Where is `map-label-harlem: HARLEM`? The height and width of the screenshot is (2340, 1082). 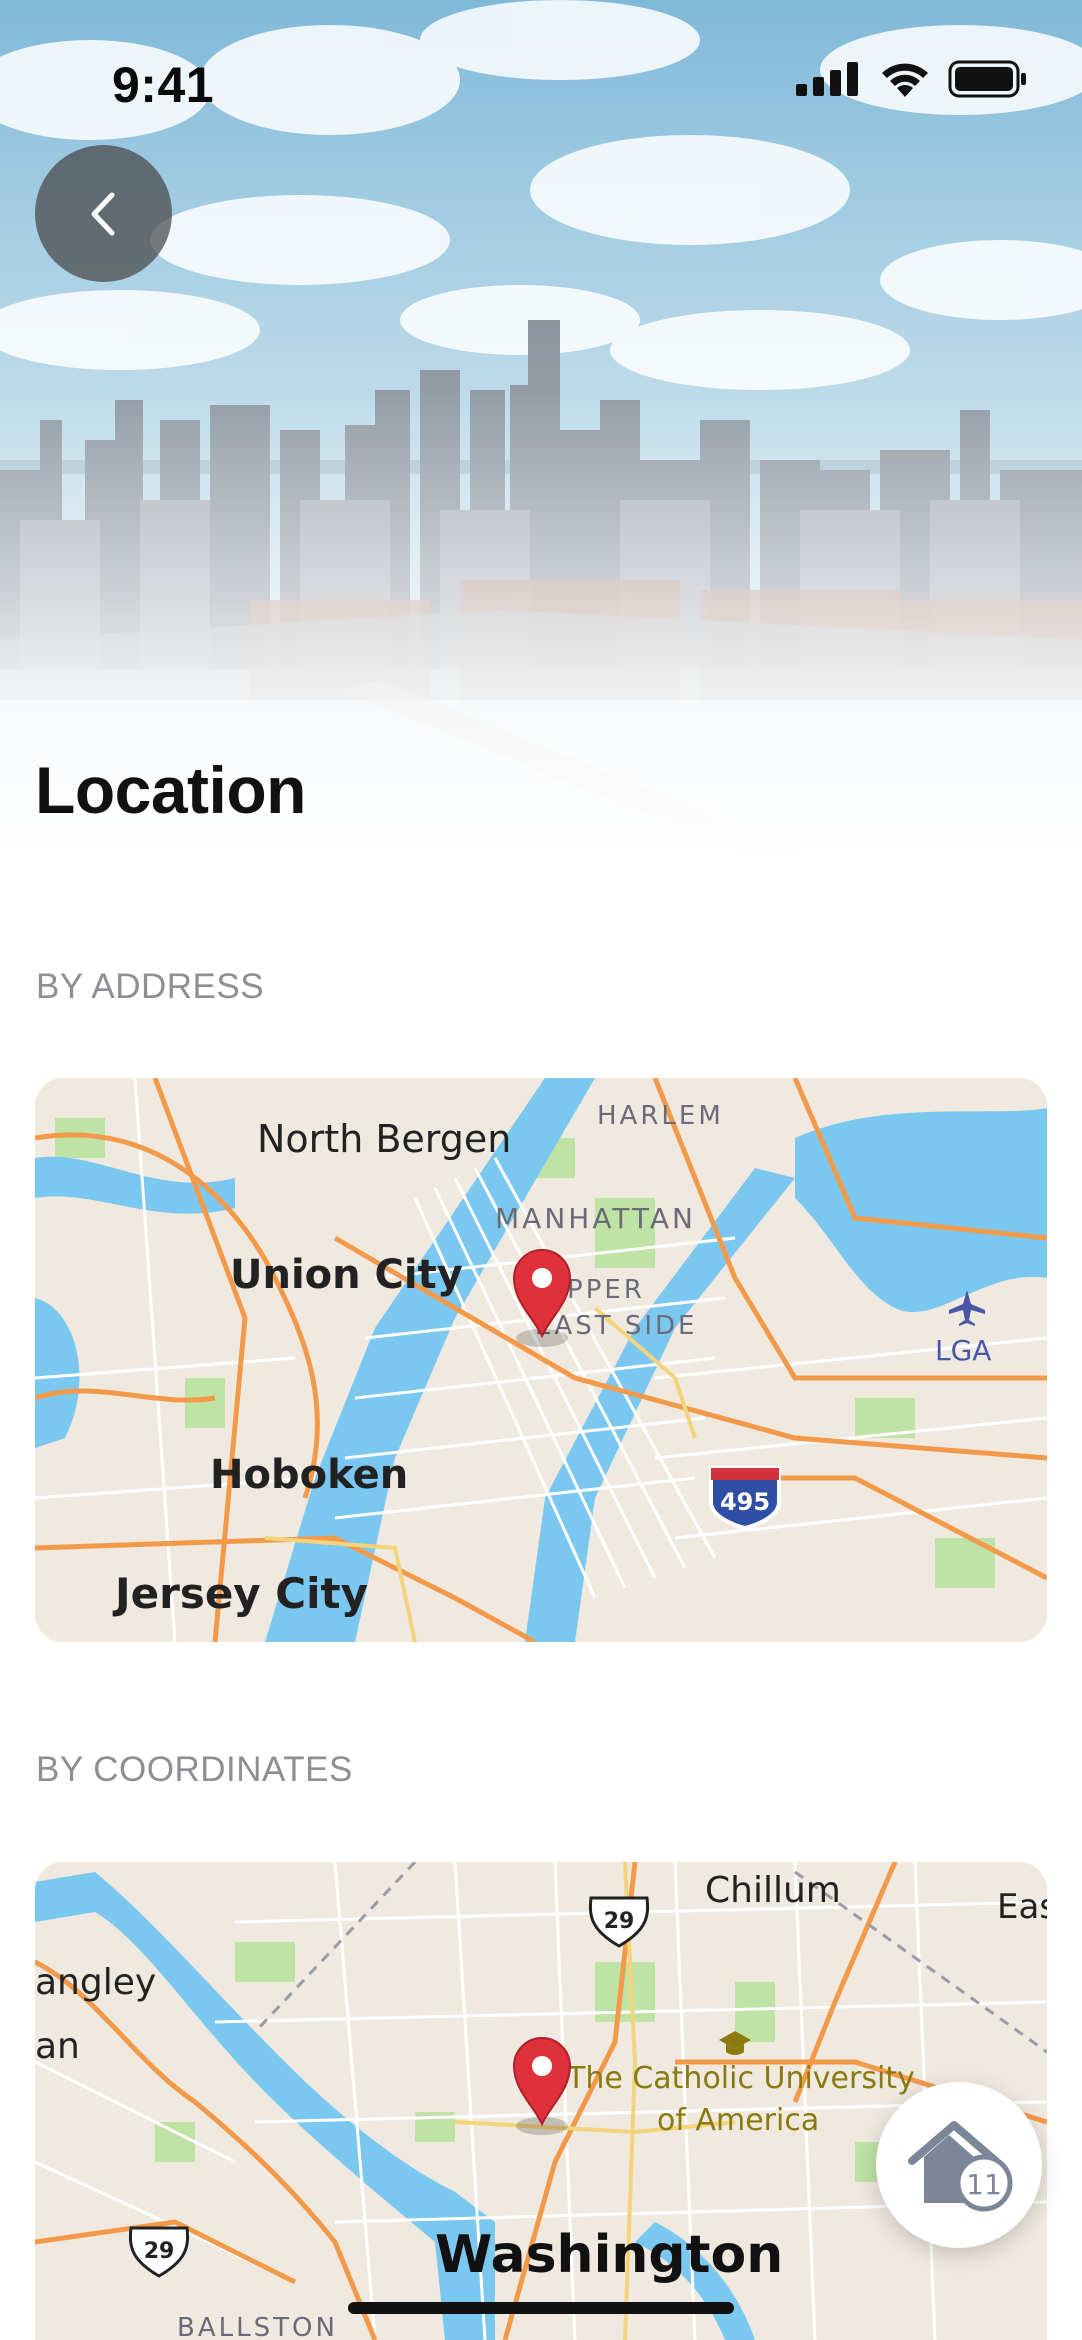 map-label-harlem: HARLEM is located at coordinates (660, 1116).